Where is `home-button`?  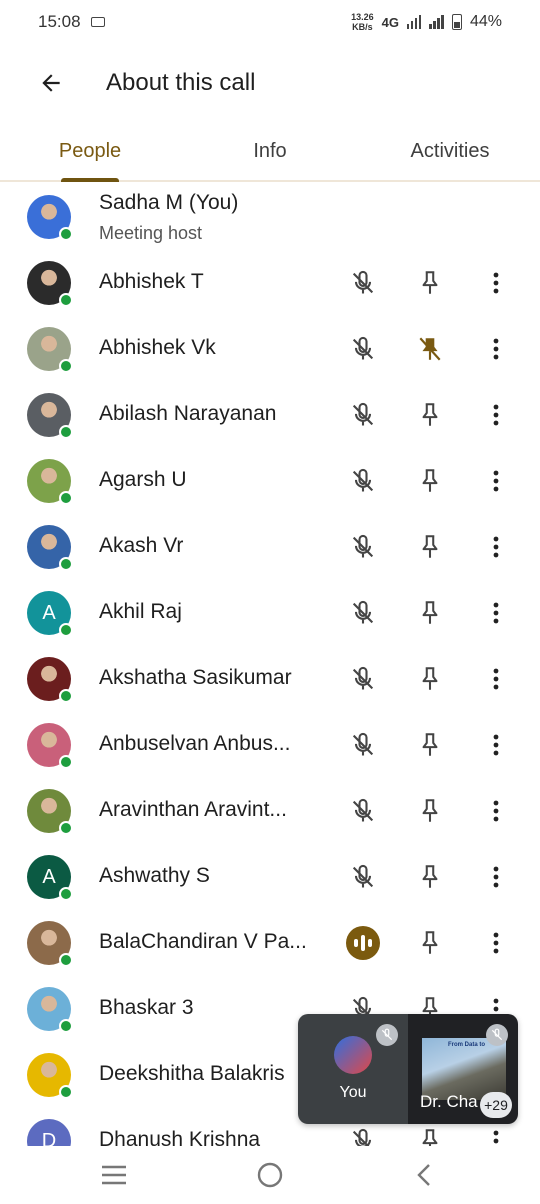 home-button is located at coordinates (270, 1175).